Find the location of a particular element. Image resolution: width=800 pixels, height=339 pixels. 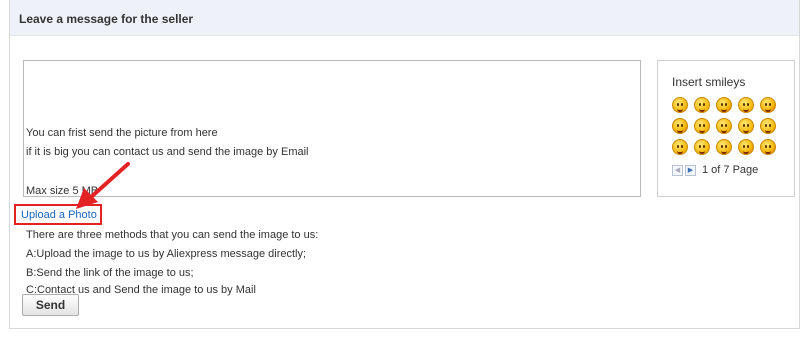

panel-title: Leave a message for the seller is located at coordinates (106, 19).